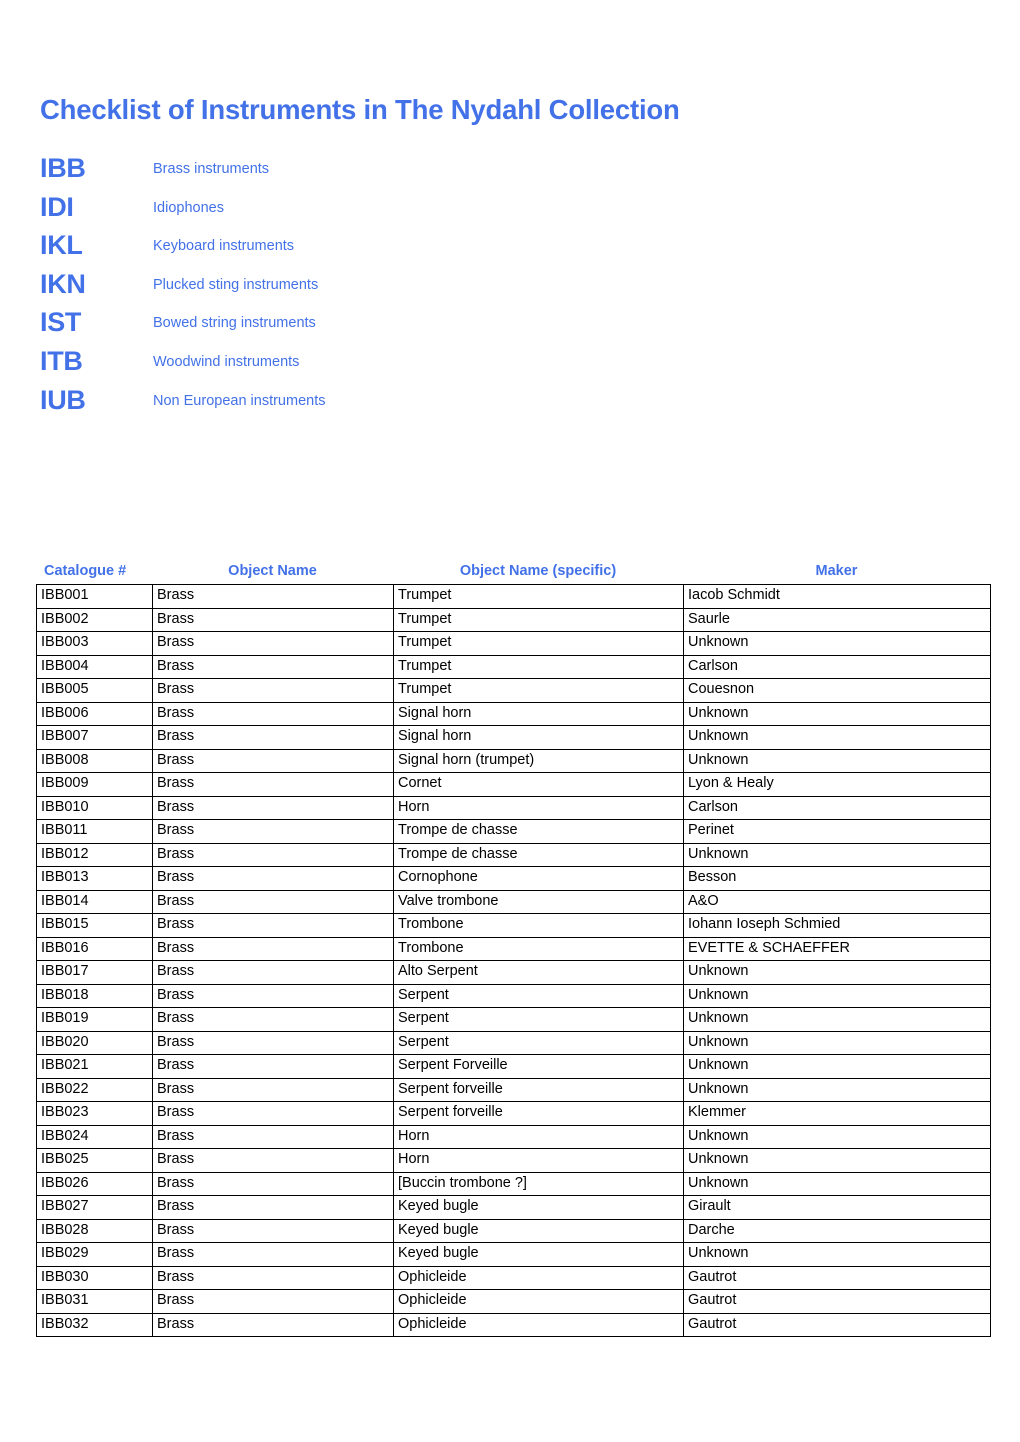 The height and width of the screenshot is (1442, 1020). I want to click on maker-cell: Couesnon, so click(837, 690).